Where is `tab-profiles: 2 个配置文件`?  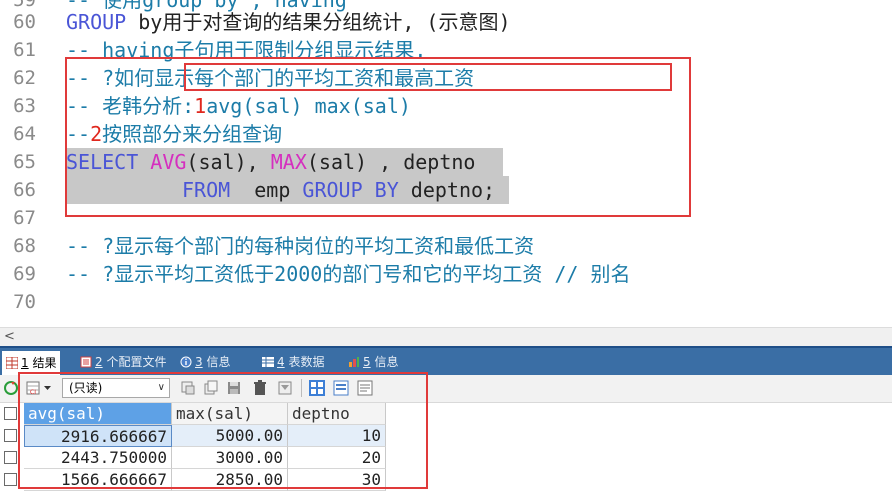
tab-profiles: 2 个配置文件 is located at coordinates (123, 362).